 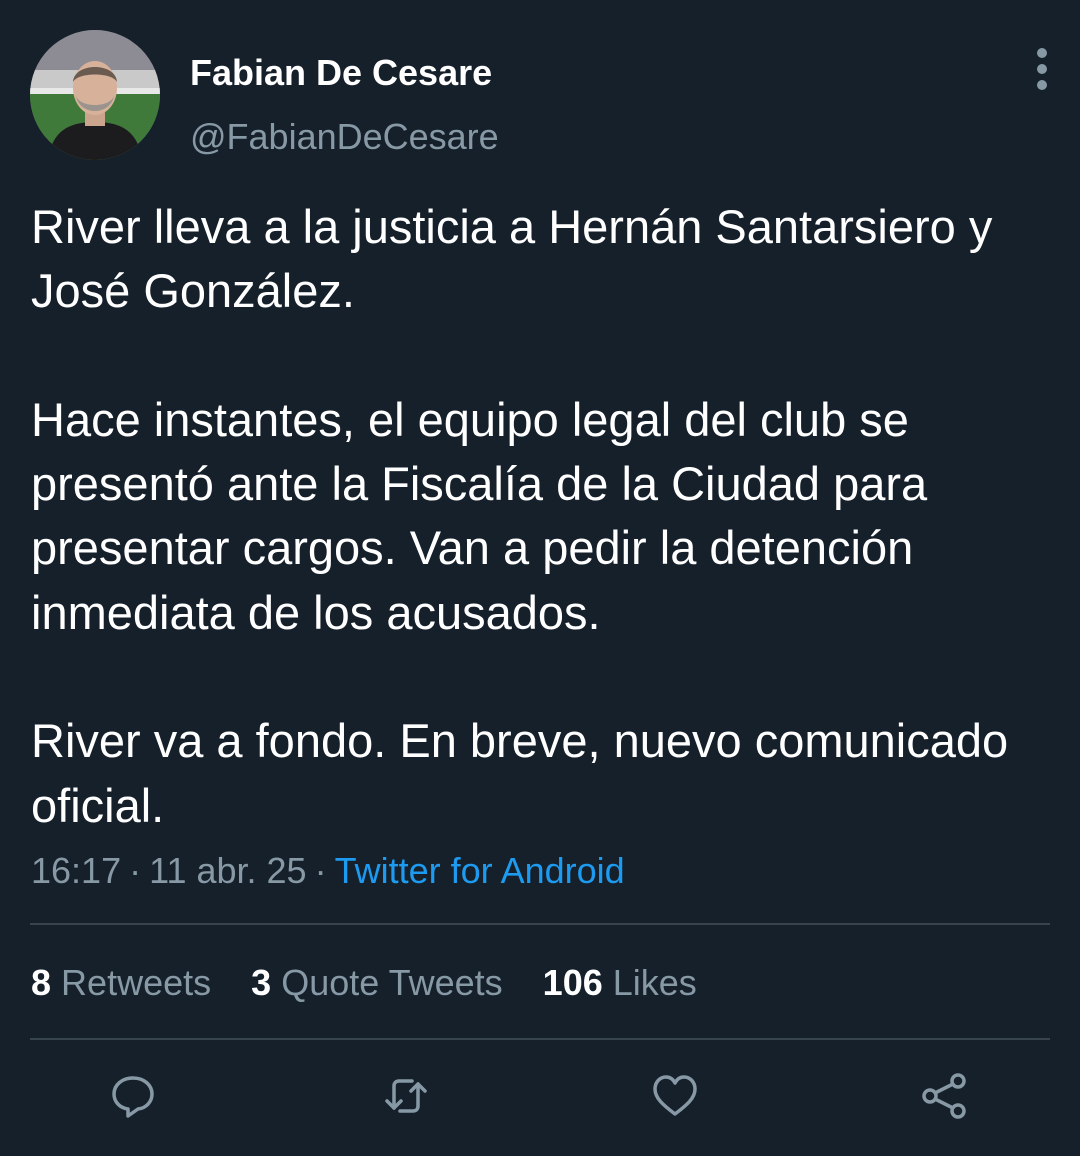 I want to click on retweets-stat: 8 Retweets, so click(x=121, y=982).